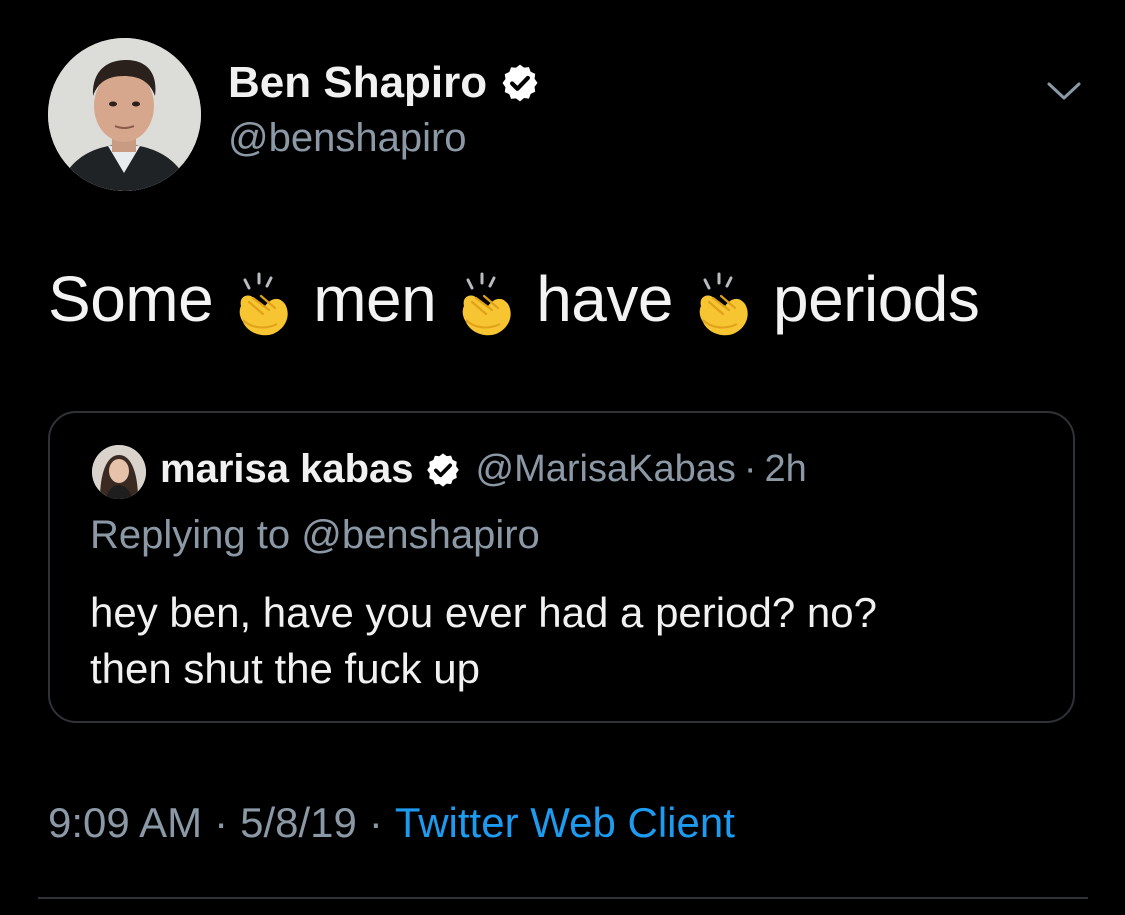  I want to click on author-avatar, so click(124, 114).